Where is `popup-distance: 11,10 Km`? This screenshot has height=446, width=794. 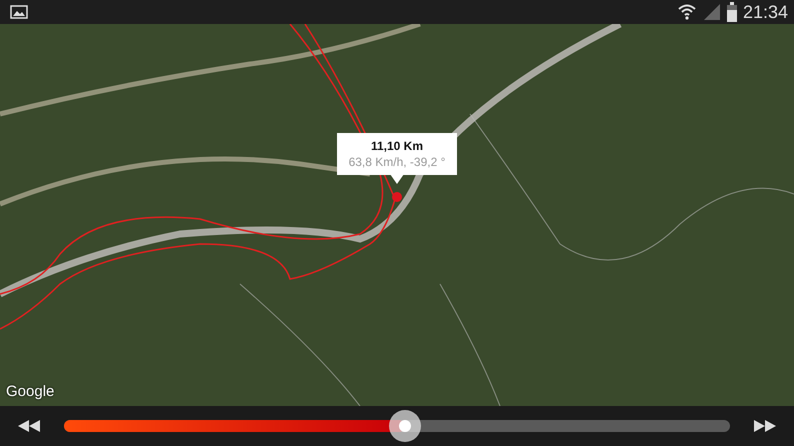 popup-distance: 11,10 Km is located at coordinates (397, 146).